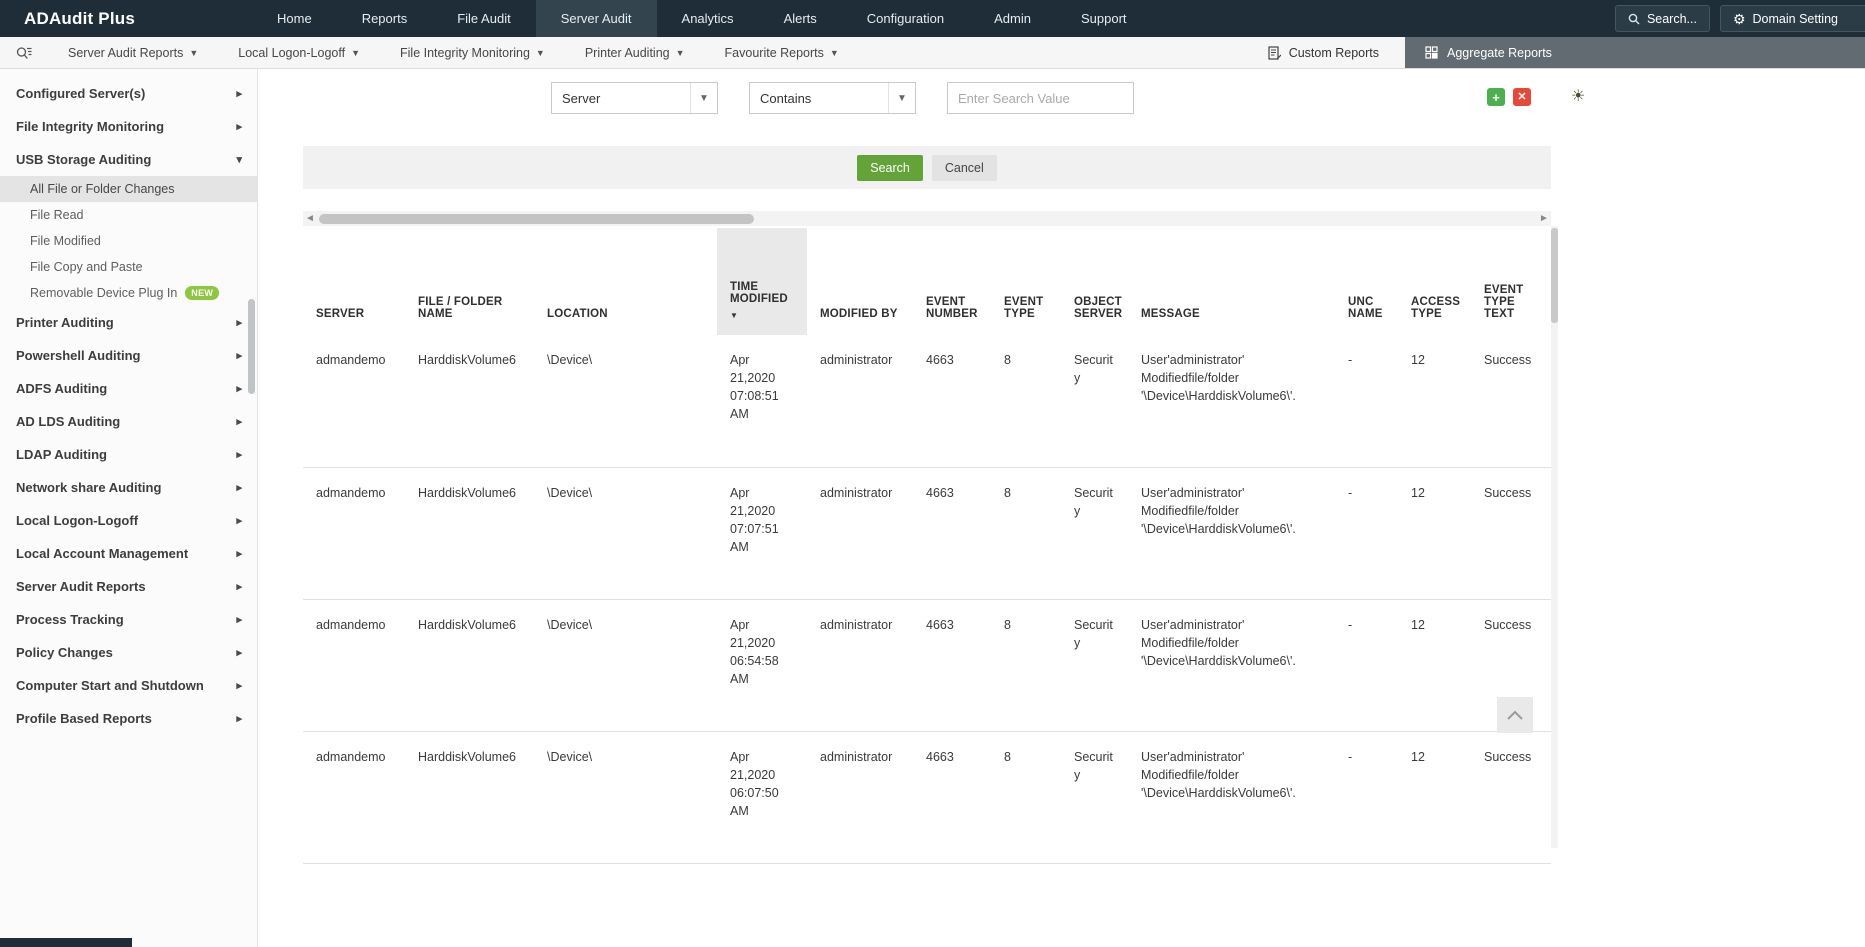  What do you see at coordinates (832, 98) in the screenshot?
I see `filter-operator-select: Contains ▼` at bounding box center [832, 98].